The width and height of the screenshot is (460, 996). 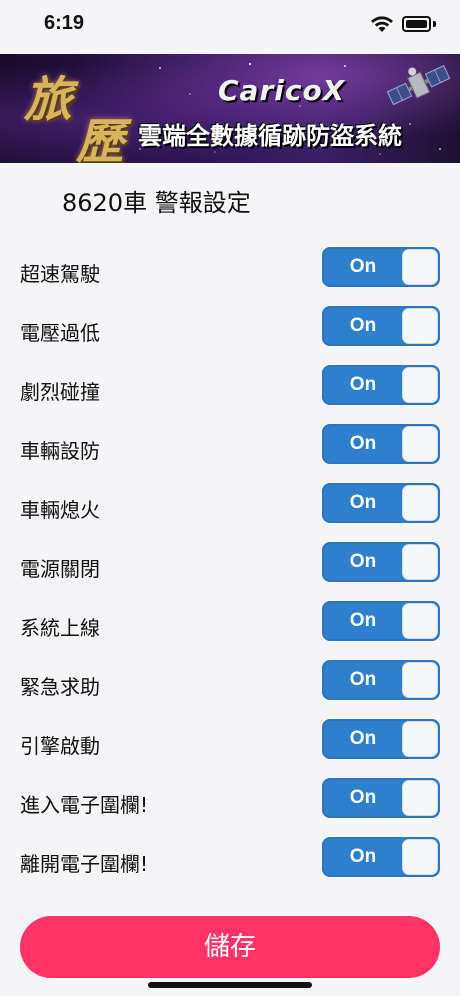 I want to click on status-icons, so click(x=403, y=24).